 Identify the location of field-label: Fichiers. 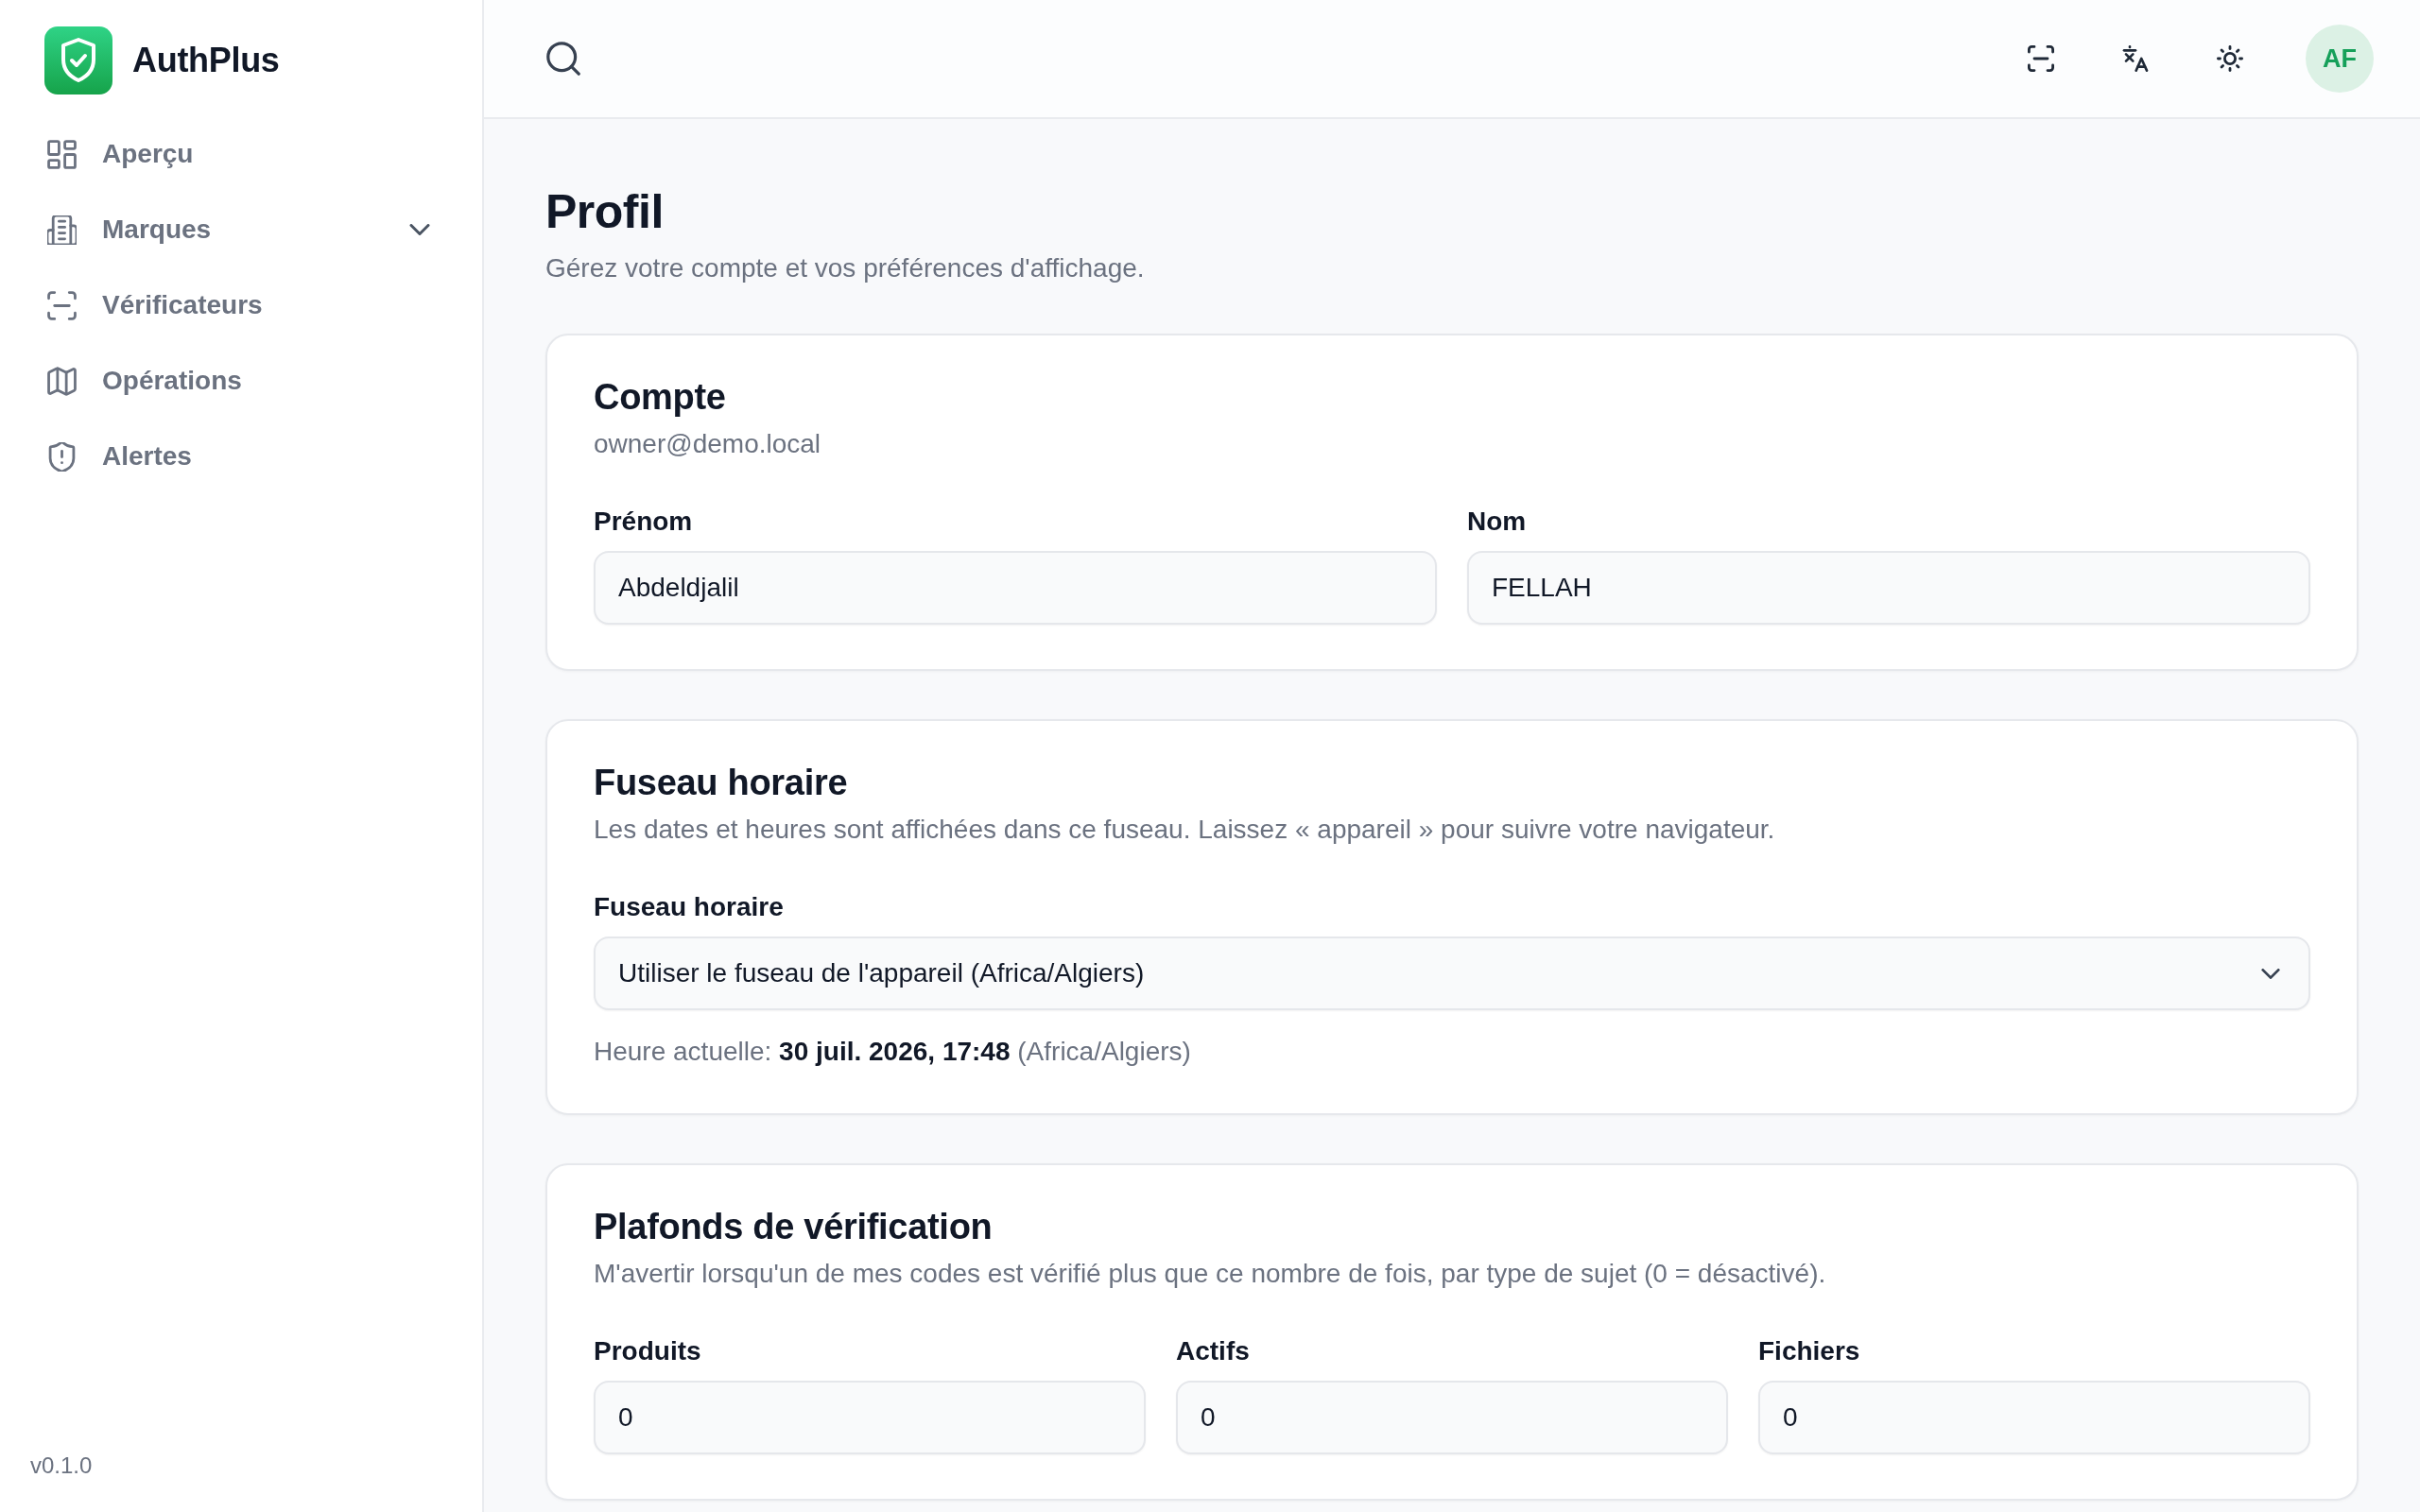
(1809, 1351).